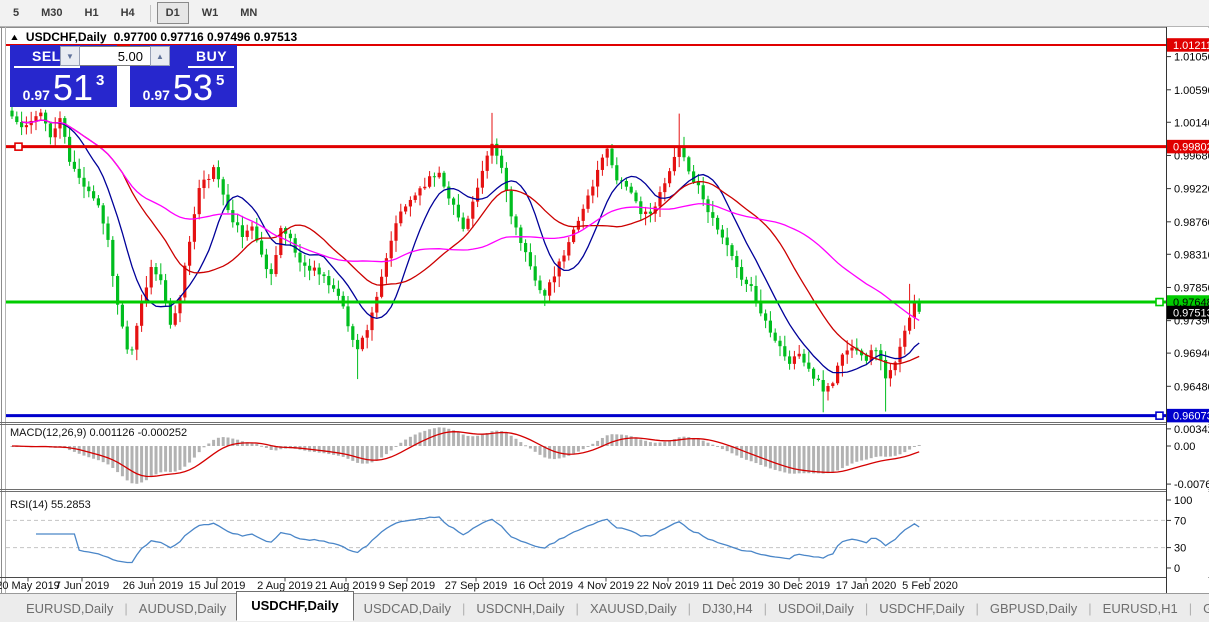  What do you see at coordinates (1191, 485) in the screenshot?
I see `svg-text: -0.007615` at bounding box center [1191, 485].